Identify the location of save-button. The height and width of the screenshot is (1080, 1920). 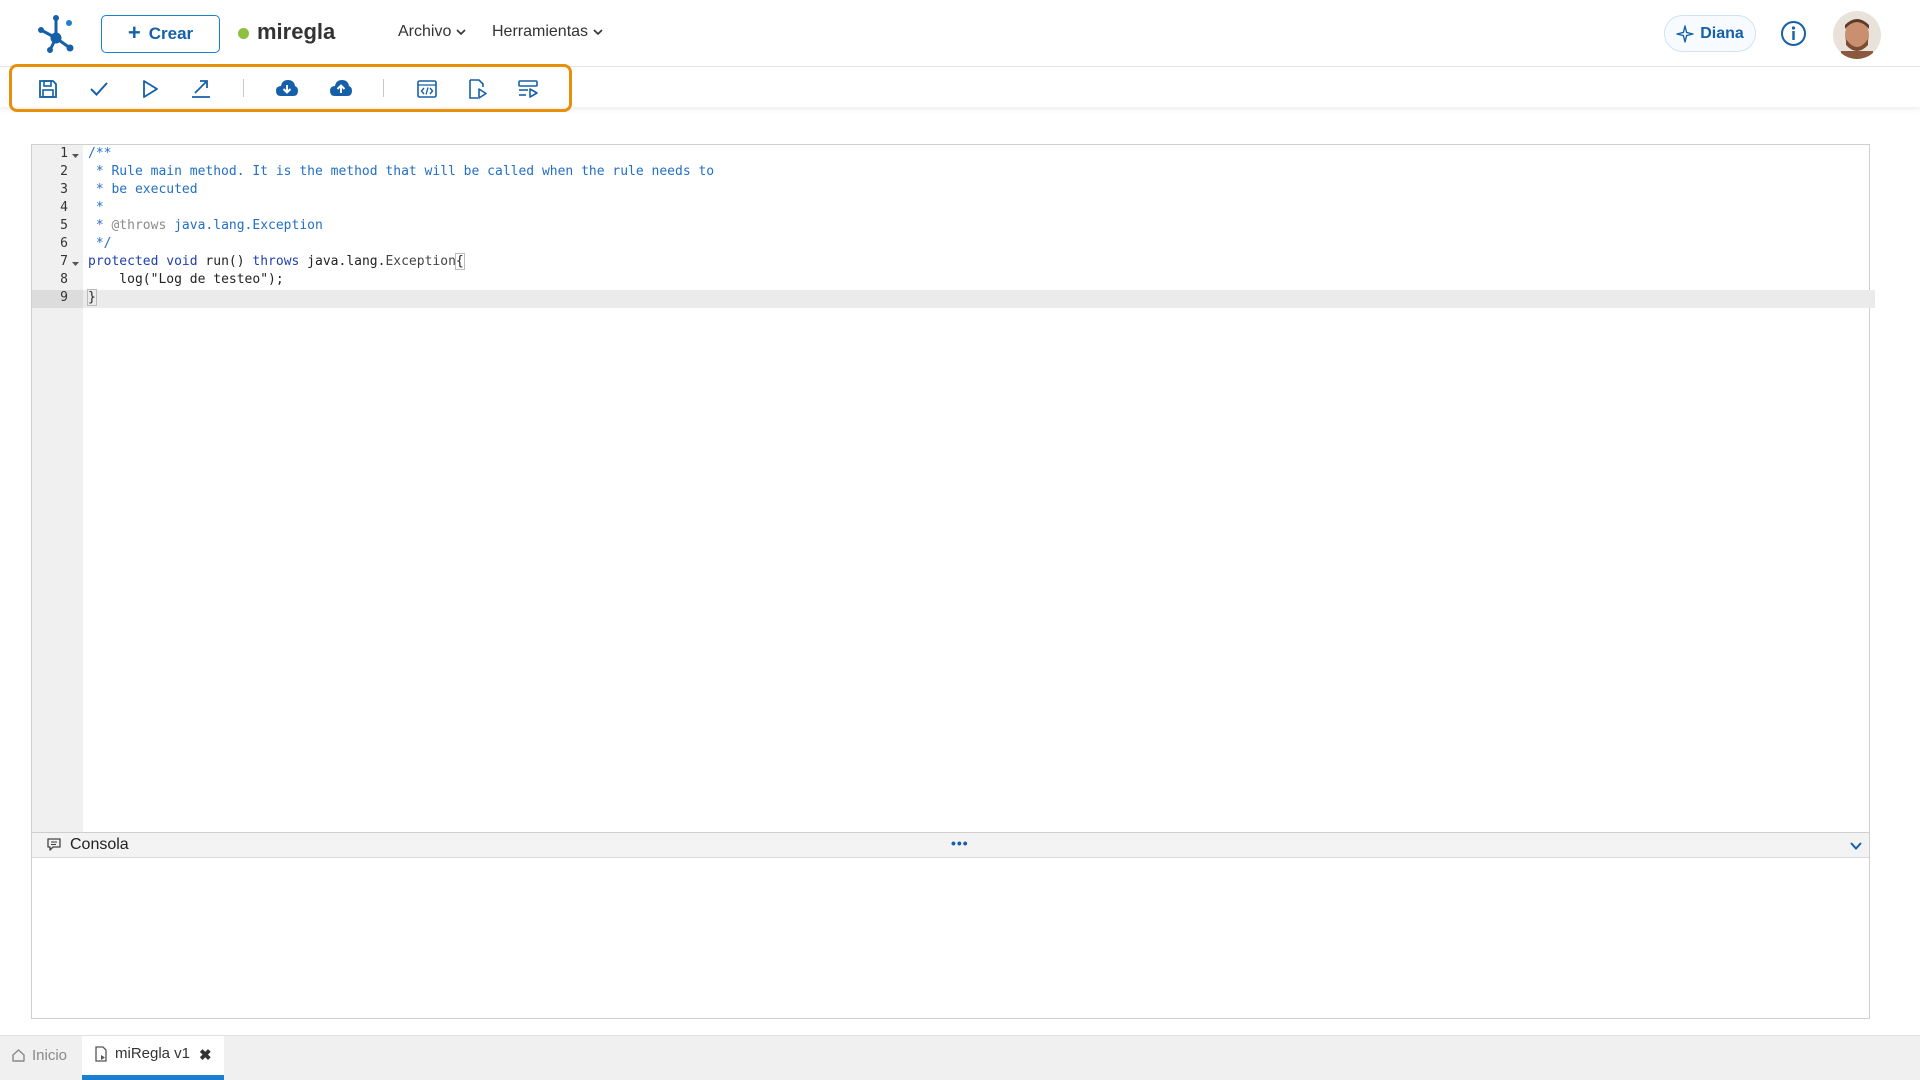
(48, 89).